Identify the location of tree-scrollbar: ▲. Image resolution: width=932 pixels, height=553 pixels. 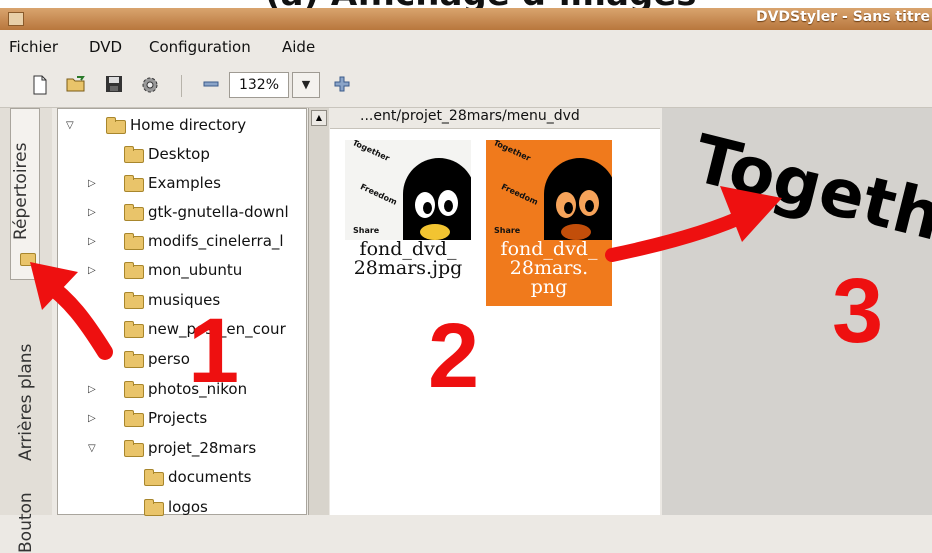
(318, 311).